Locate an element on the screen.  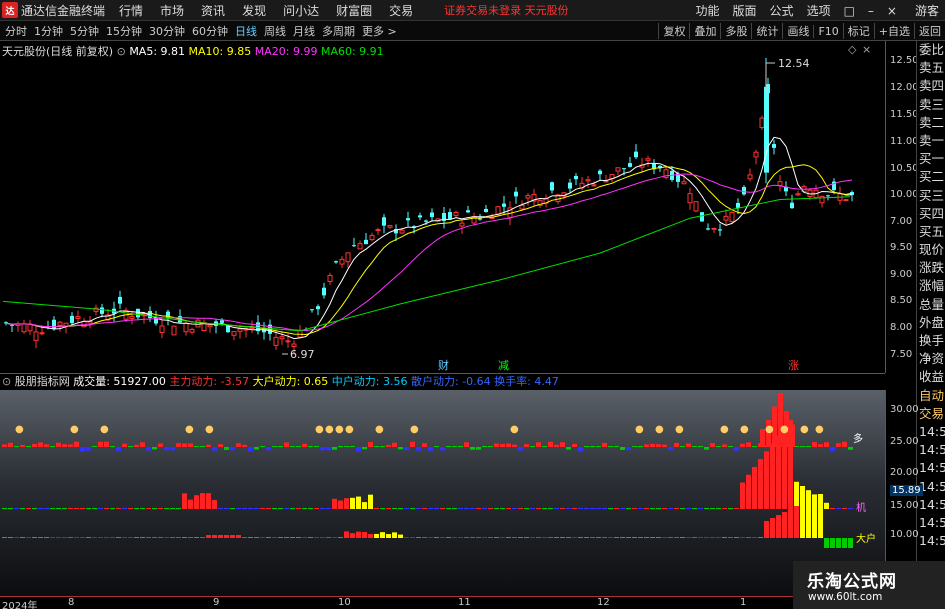
menu-functions: 功能 is located at coordinates (708, 10).